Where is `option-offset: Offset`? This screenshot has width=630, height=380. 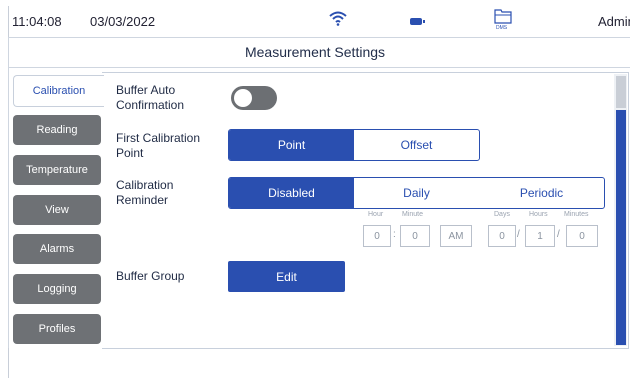
option-offset: Offset is located at coordinates (416, 145).